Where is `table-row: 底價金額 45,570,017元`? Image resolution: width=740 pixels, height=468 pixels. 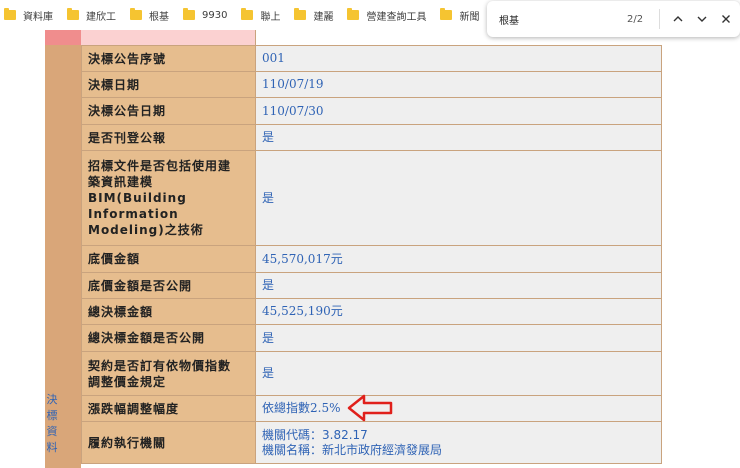 table-row: 底價金額 45,570,017元 is located at coordinates (371, 259).